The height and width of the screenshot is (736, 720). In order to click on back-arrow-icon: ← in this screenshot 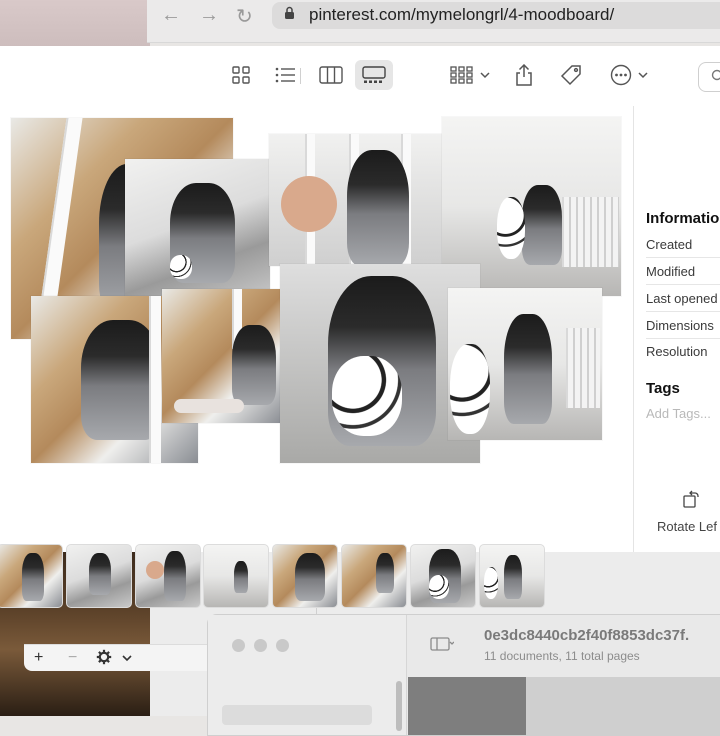, I will do `click(171, 15)`.